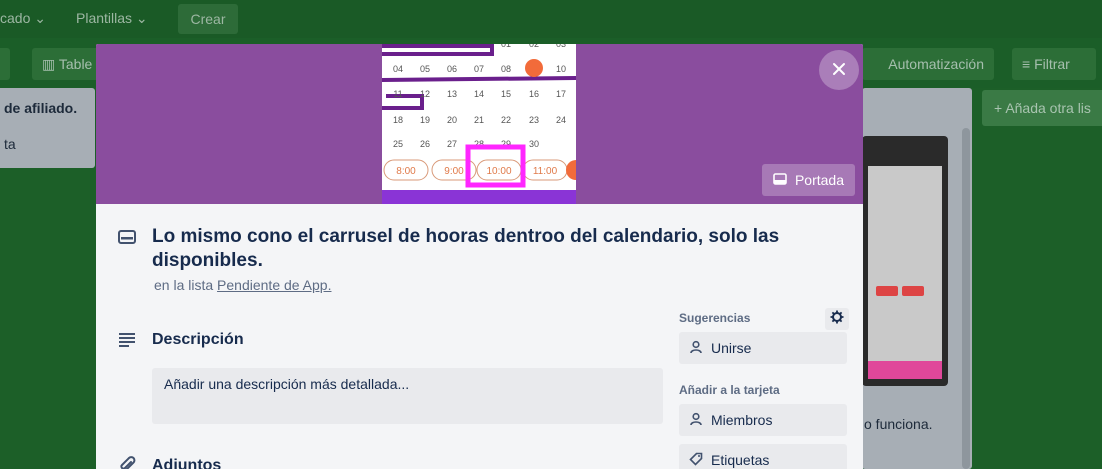 This screenshot has height=469, width=1102. Describe the element at coordinates (398, 120) in the screenshot. I see `calendar-day: 18` at that location.